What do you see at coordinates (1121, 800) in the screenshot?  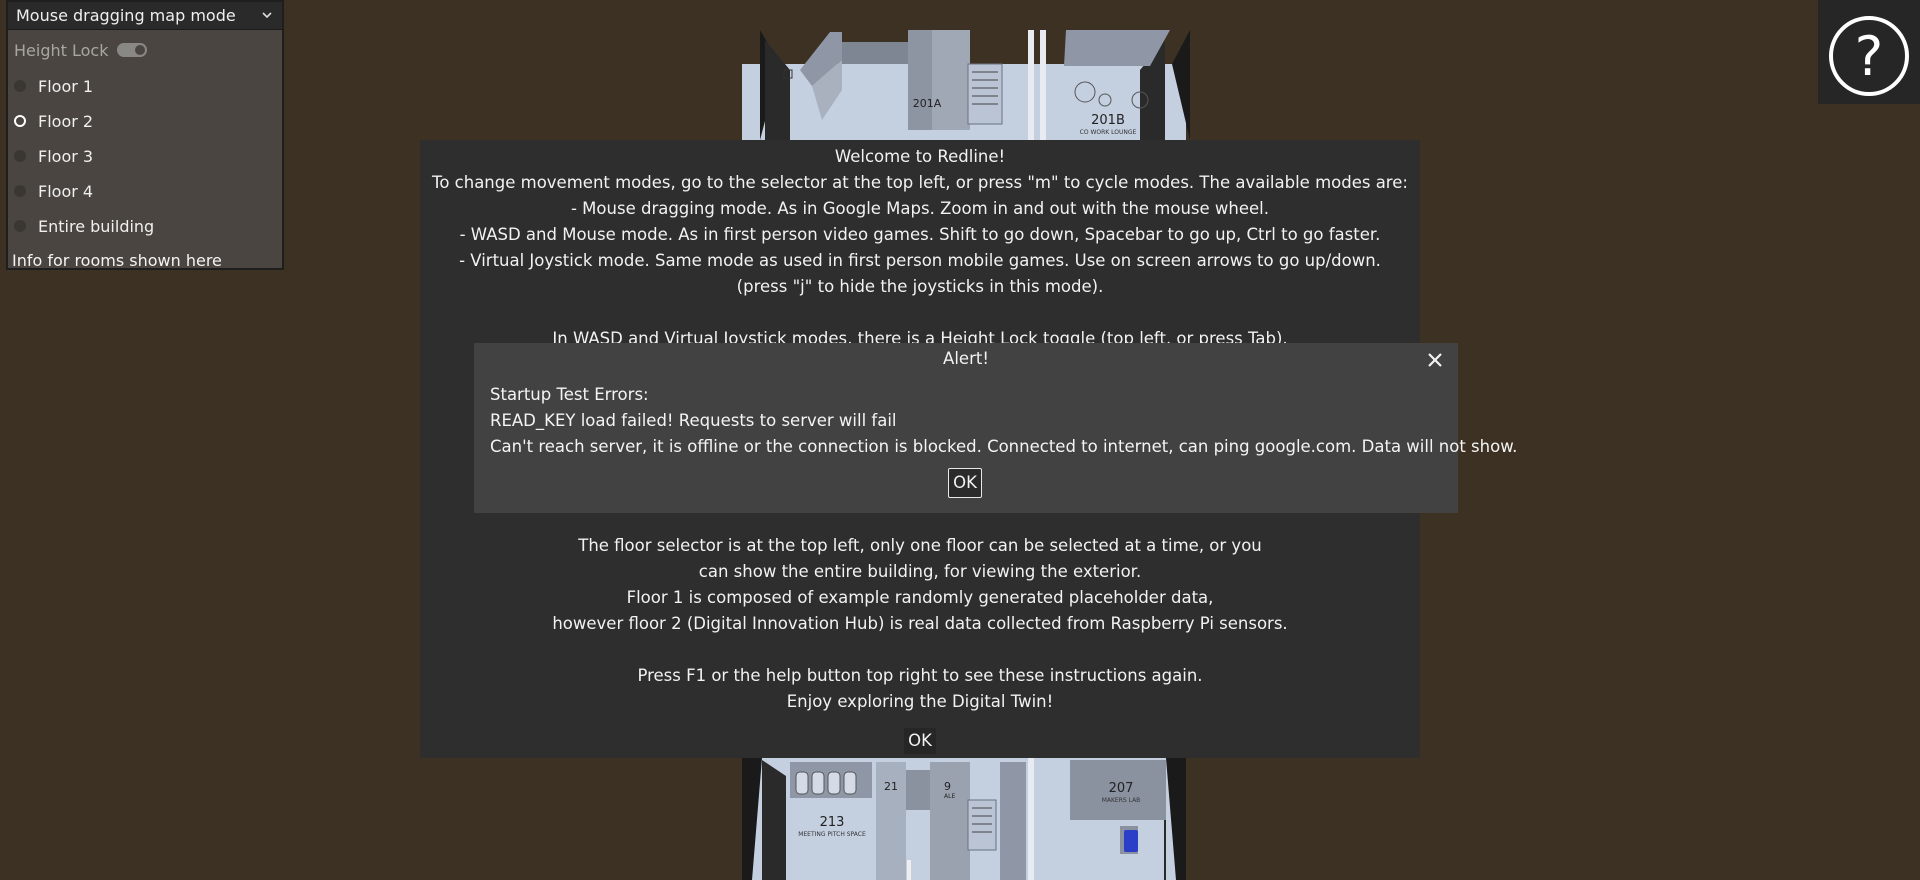 I see `room-caption-207: MAKERS LAB` at bounding box center [1121, 800].